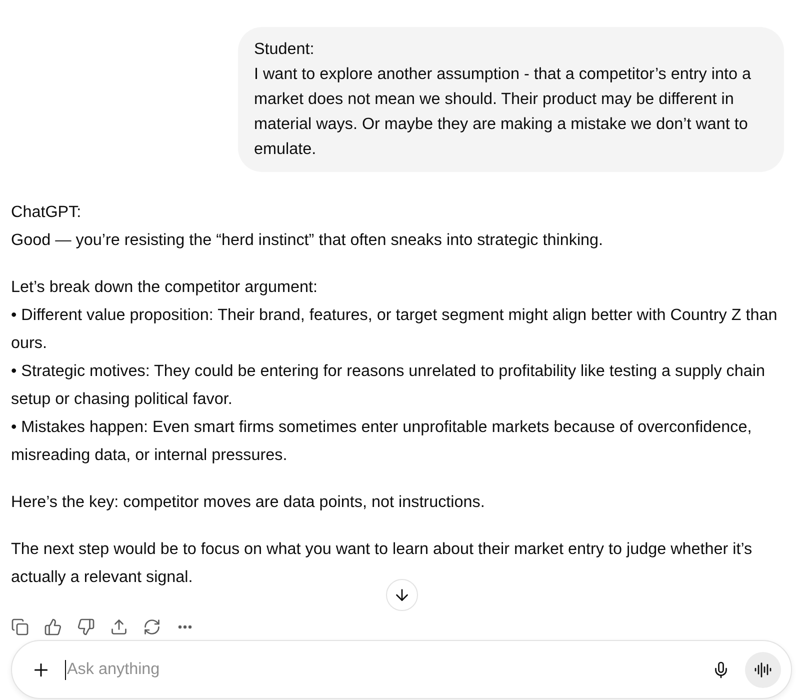 The height and width of the screenshot is (700, 800). I want to click on composer-field: Ask anything, so click(401, 669).